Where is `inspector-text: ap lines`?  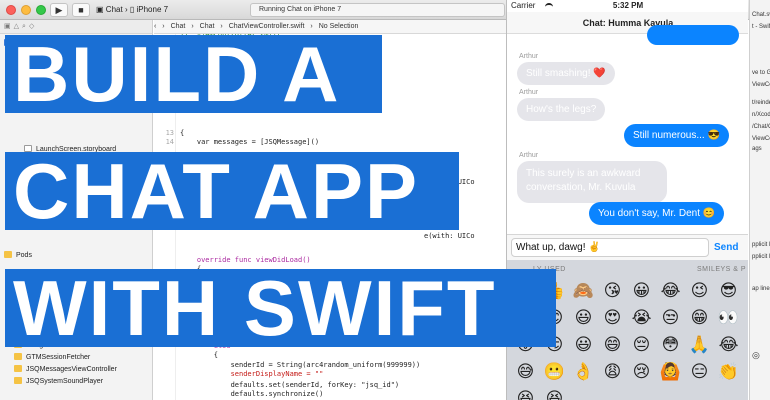
inspector-text: ap lines is located at coordinates (761, 289).